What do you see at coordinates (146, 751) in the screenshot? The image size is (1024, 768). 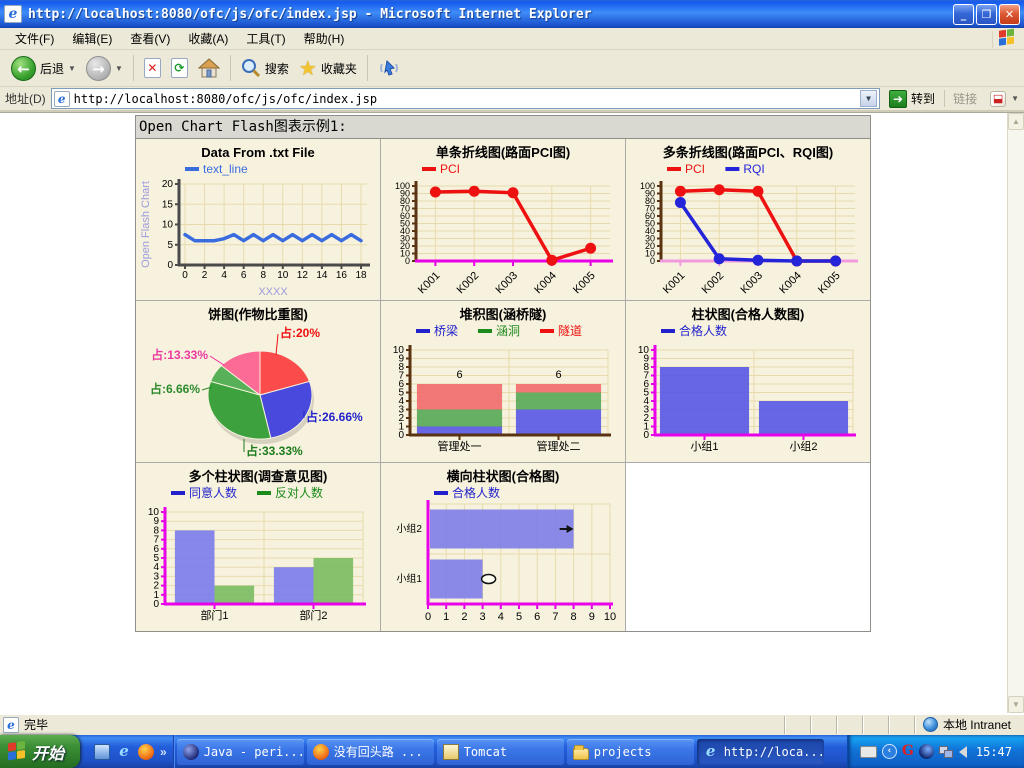 I see `firefox-icon` at bounding box center [146, 751].